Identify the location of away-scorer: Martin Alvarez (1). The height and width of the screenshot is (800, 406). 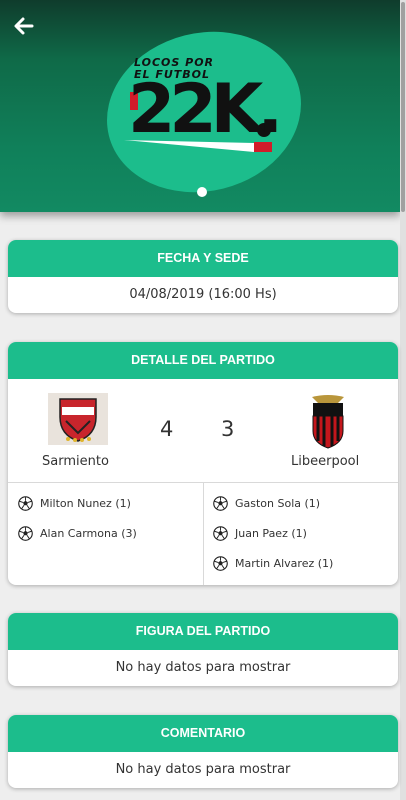
(273, 563).